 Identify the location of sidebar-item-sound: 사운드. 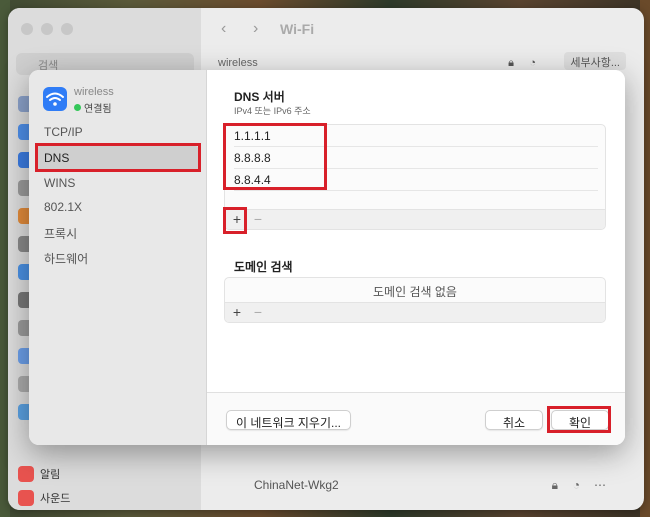
(44, 498).